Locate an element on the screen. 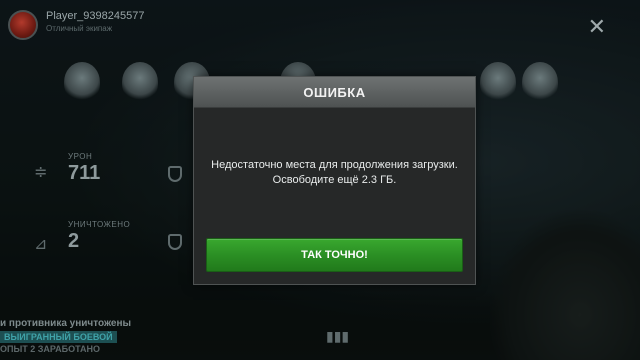 The height and width of the screenshot is (360, 640). result-badge: ВЫИГРАННЫЙ БОЕВОЙ is located at coordinates (58, 337).